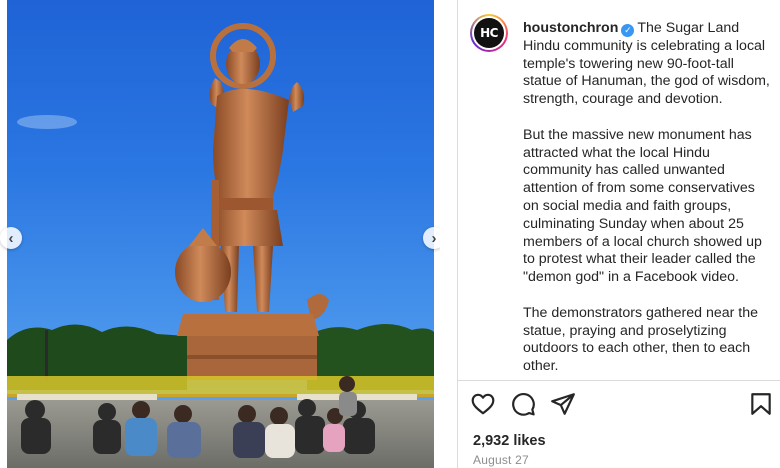  I want to click on post-date: August 27, so click(501, 460).